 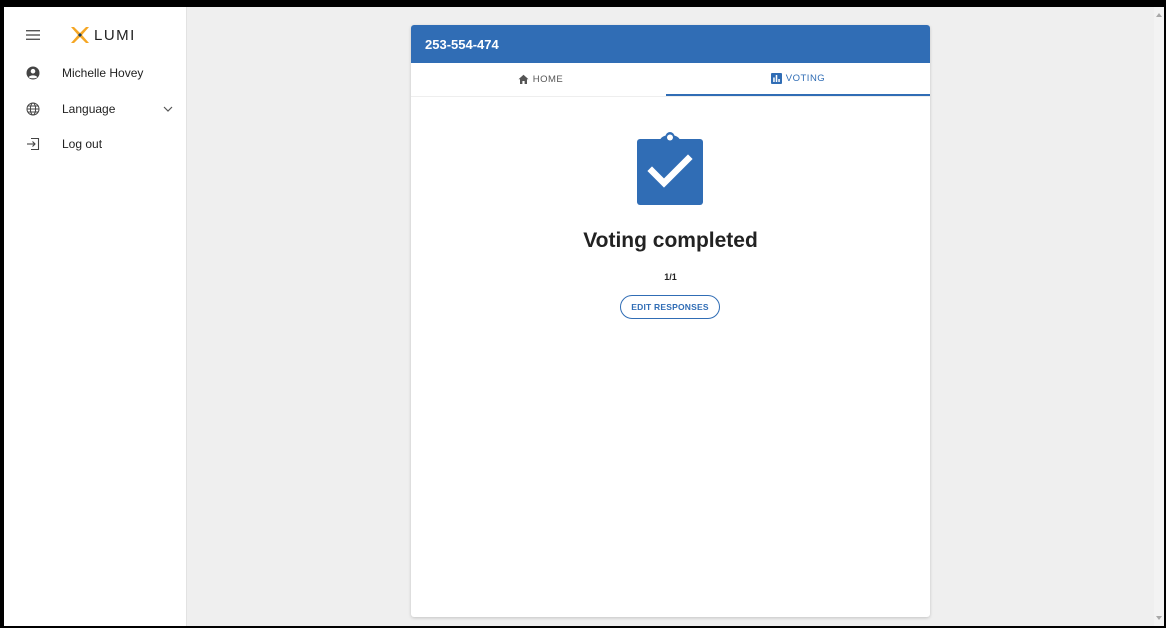 I want to click on voting-progress: 1/1, so click(x=670, y=277).